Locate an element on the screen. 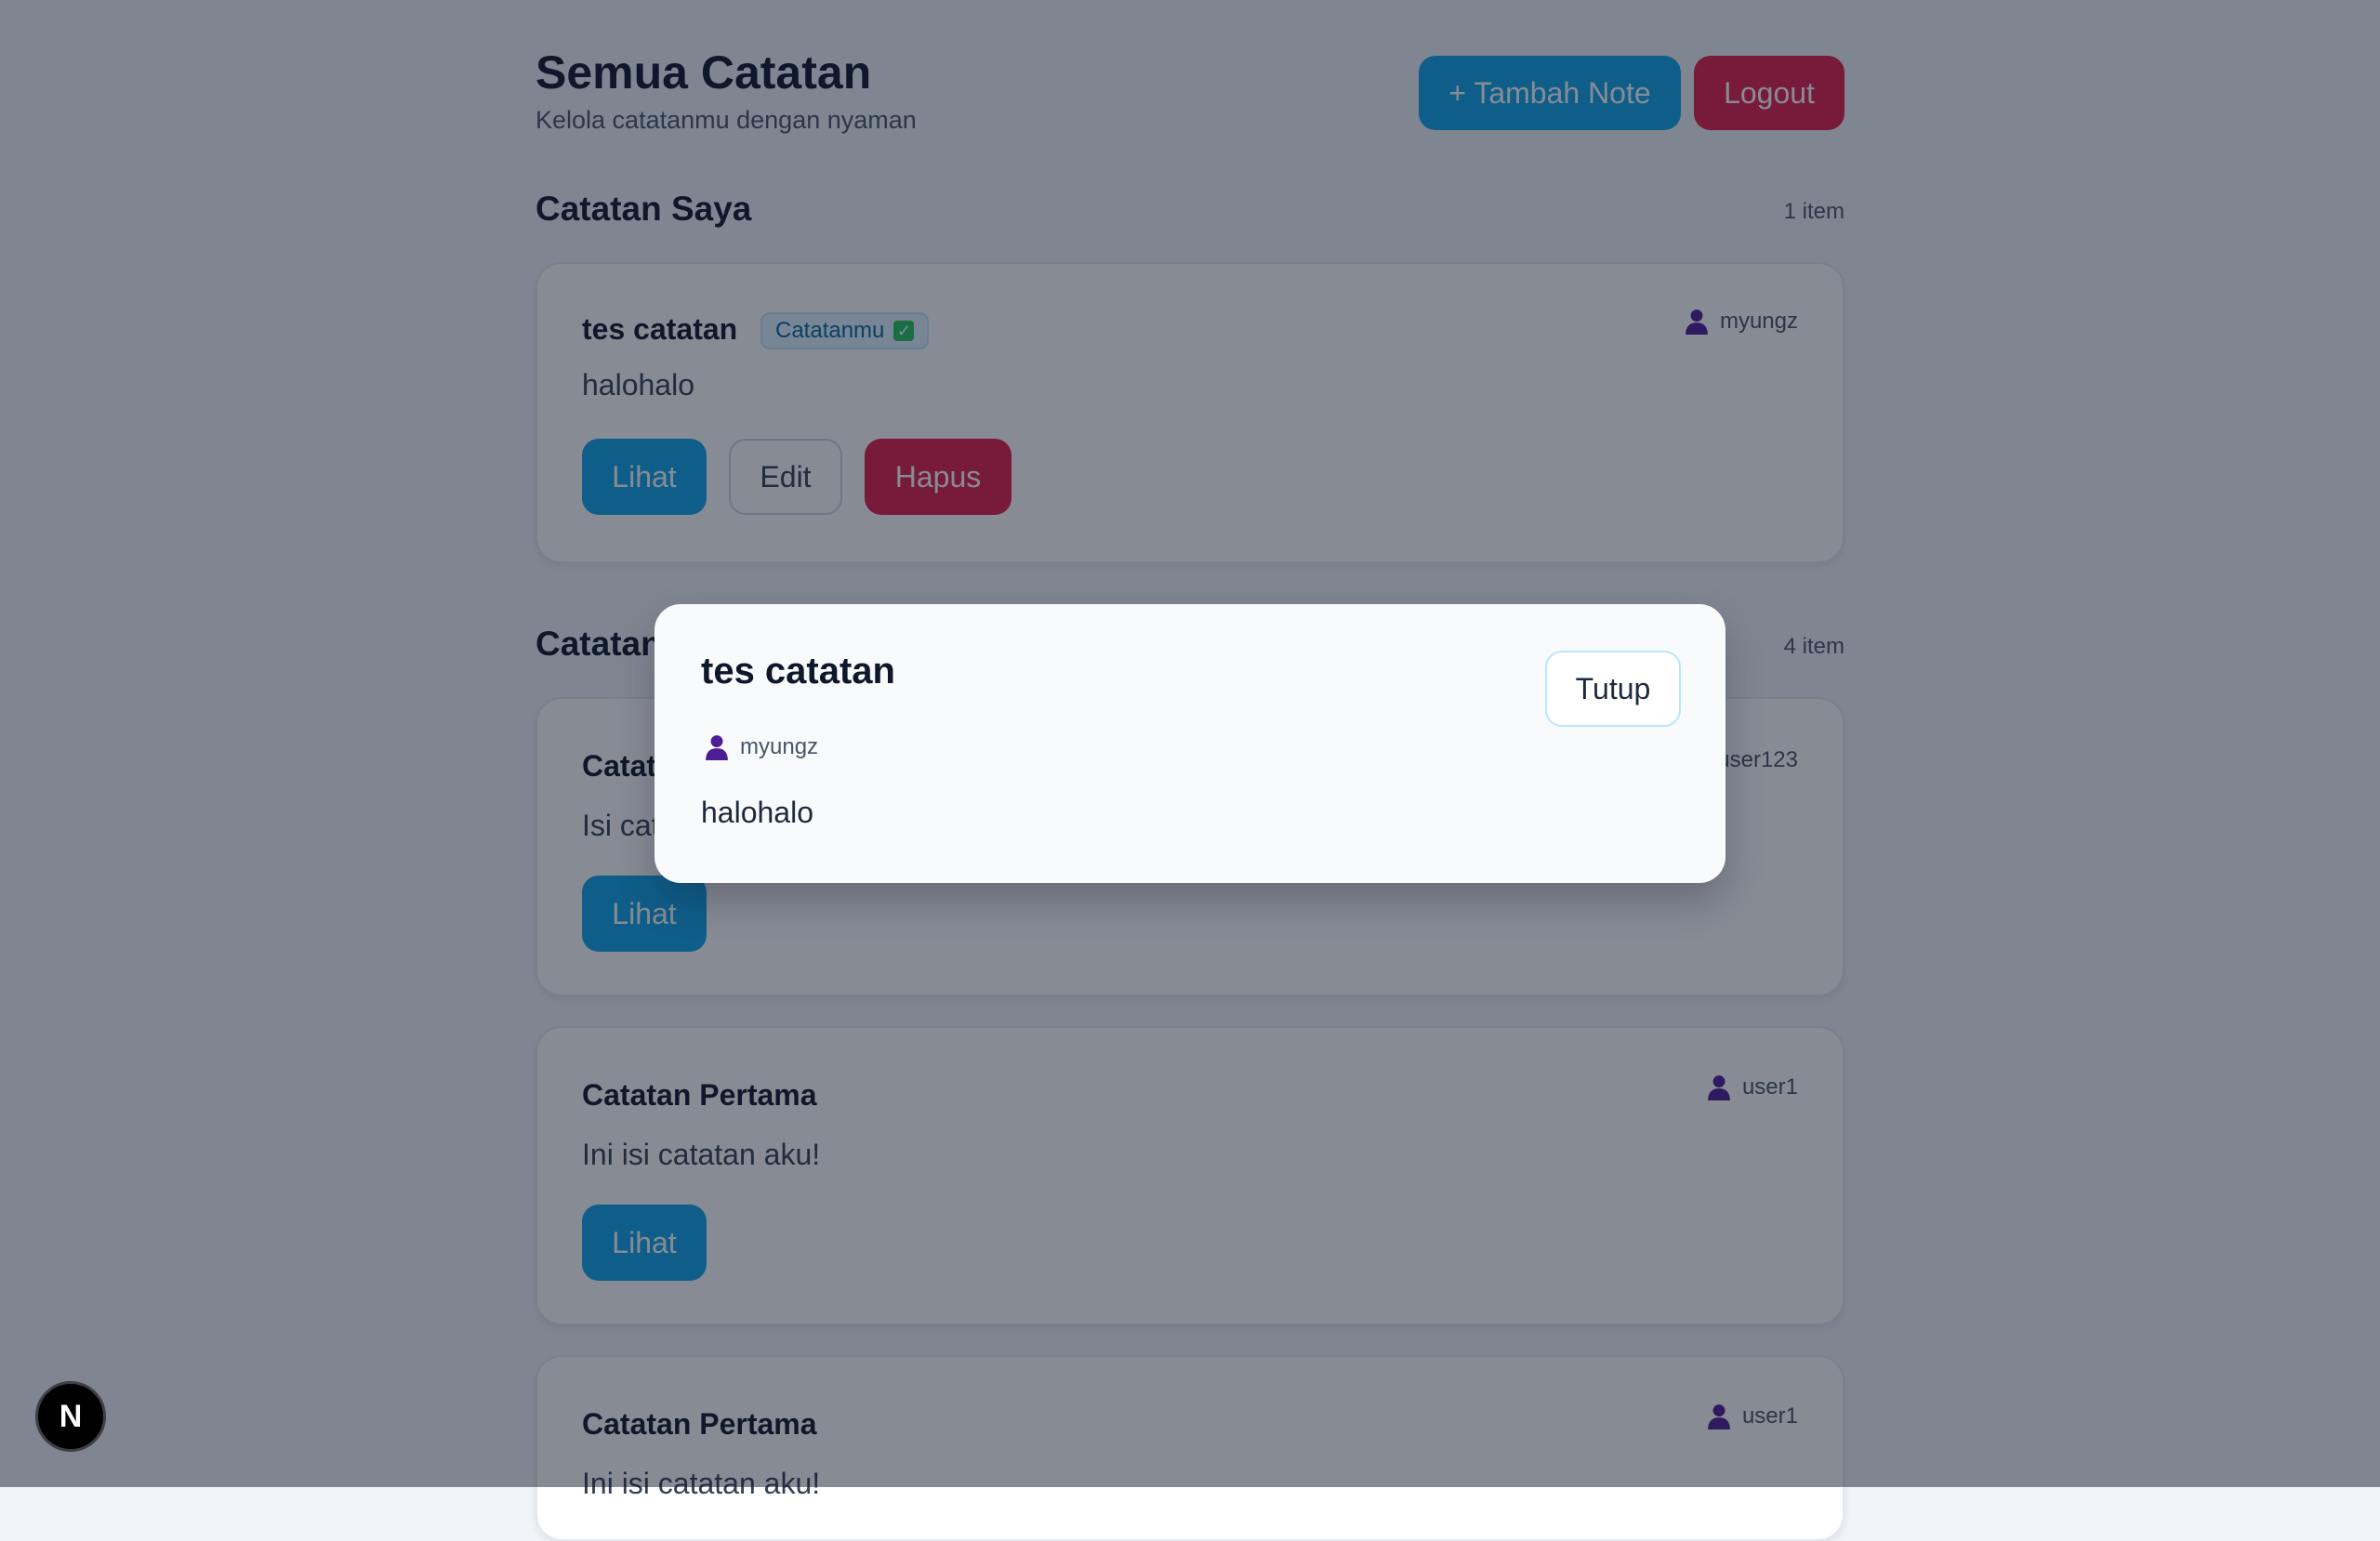  user-icon is located at coordinates (717, 747).